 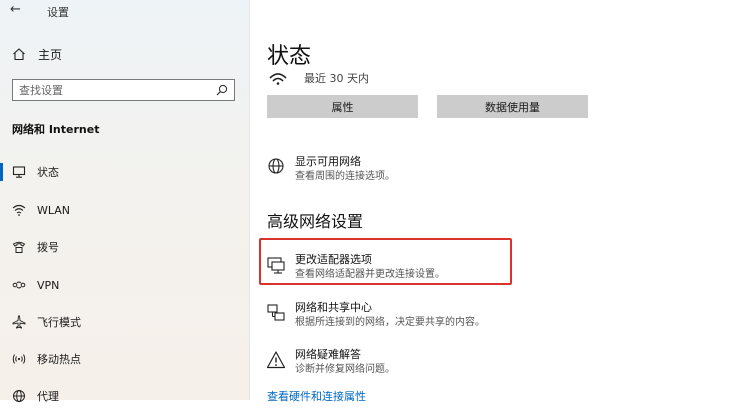 I want to click on sidebar-item-airplane: 飞行模式, so click(x=124, y=322).